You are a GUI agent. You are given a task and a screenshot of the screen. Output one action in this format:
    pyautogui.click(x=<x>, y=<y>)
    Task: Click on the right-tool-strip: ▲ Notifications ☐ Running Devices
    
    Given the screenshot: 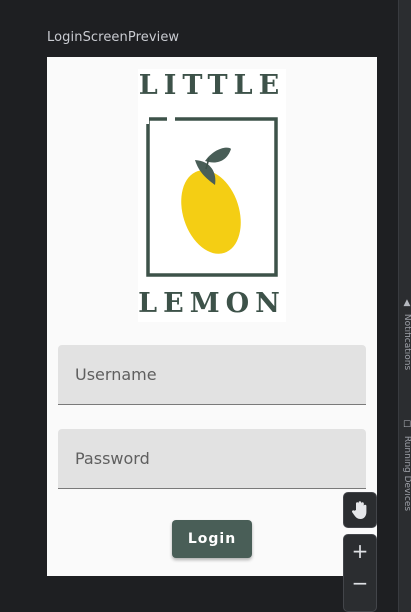 What is the action you would take?
    pyautogui.click(x=404, y=306)
    